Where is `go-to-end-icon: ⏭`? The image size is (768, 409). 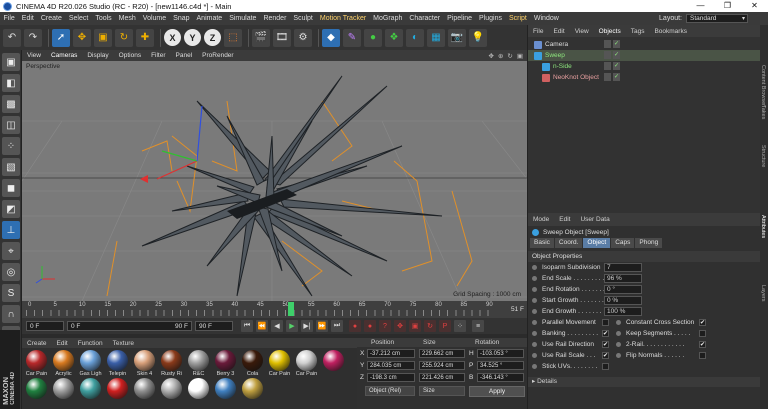 go-to-end-icon: ⏭ is located at coordinates (337, 326).